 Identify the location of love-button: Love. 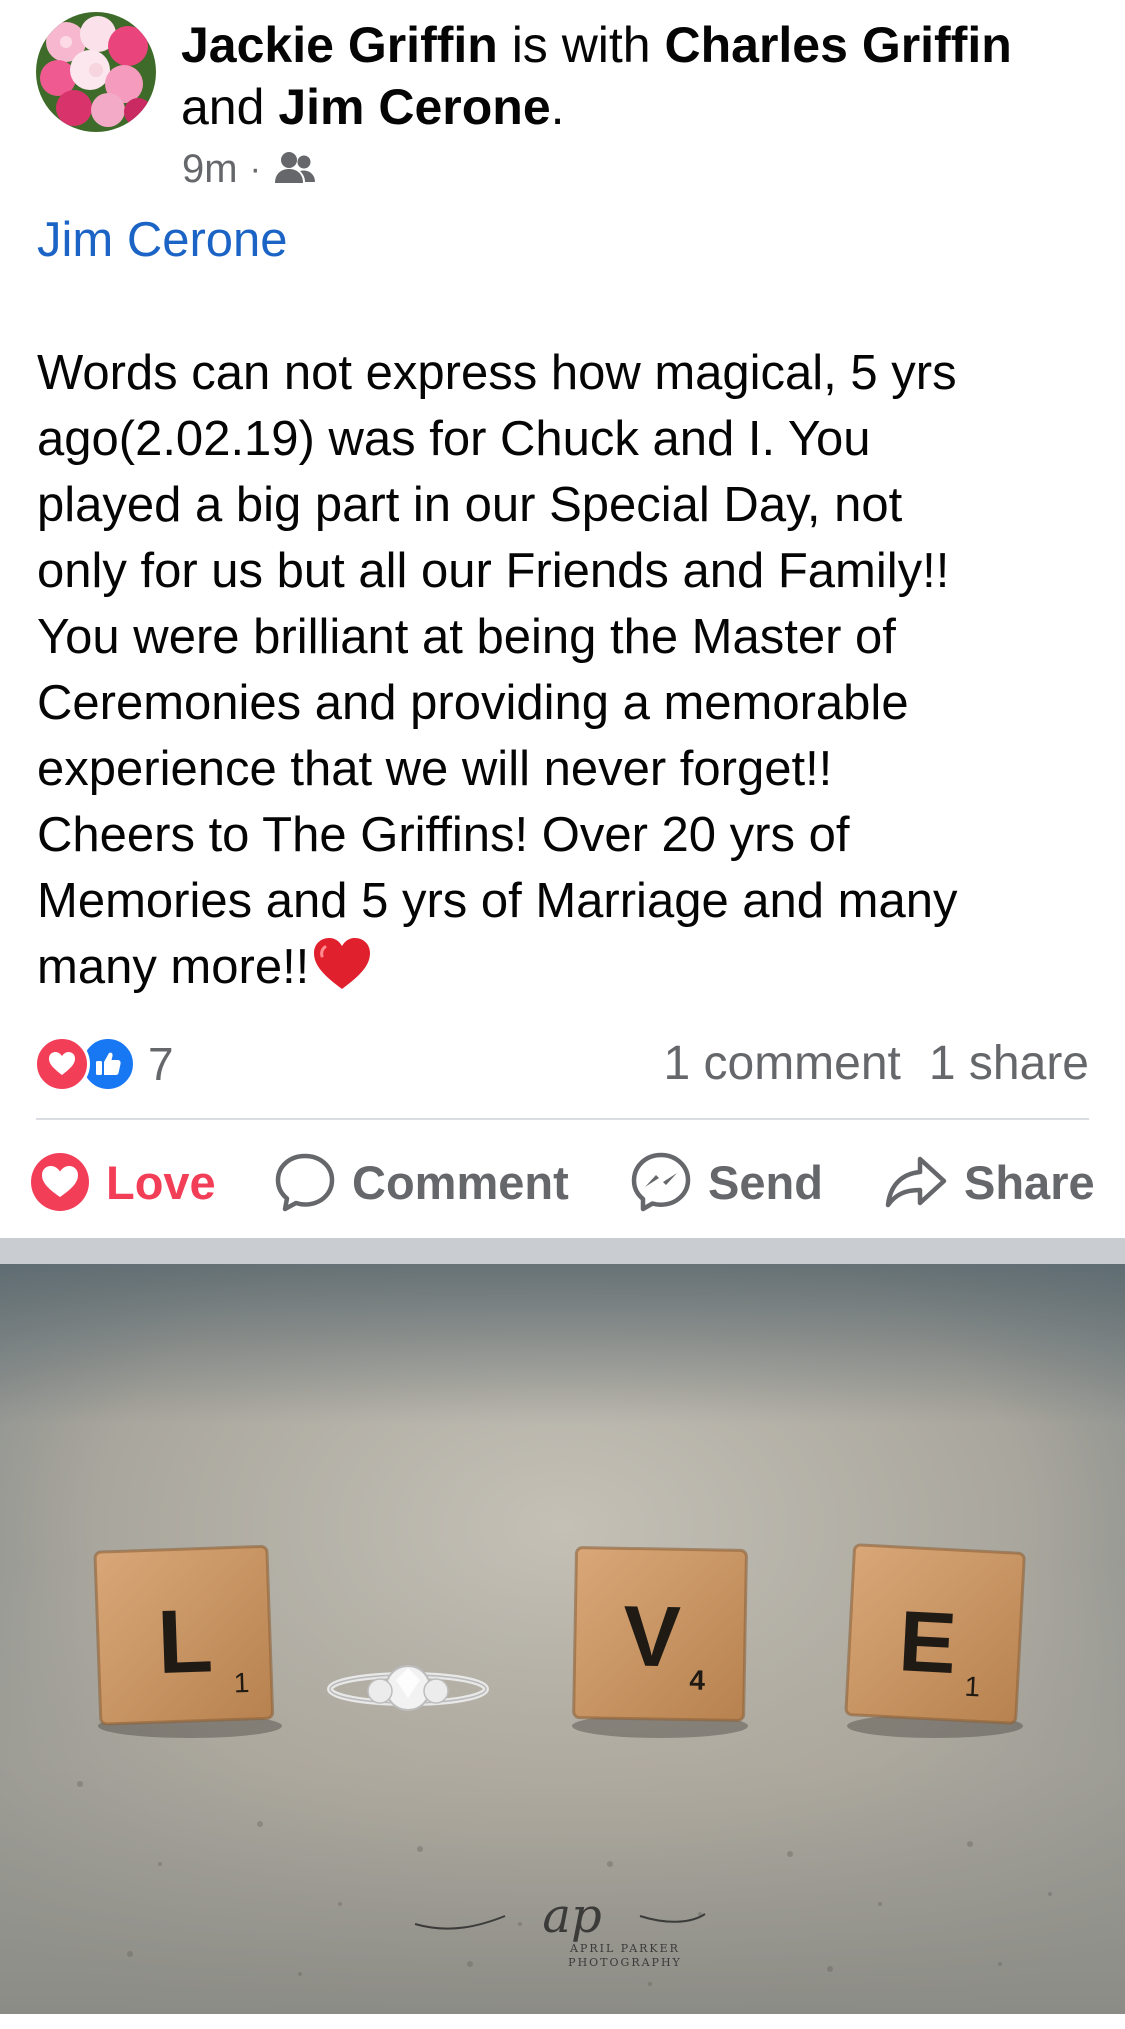
(123, 1182).